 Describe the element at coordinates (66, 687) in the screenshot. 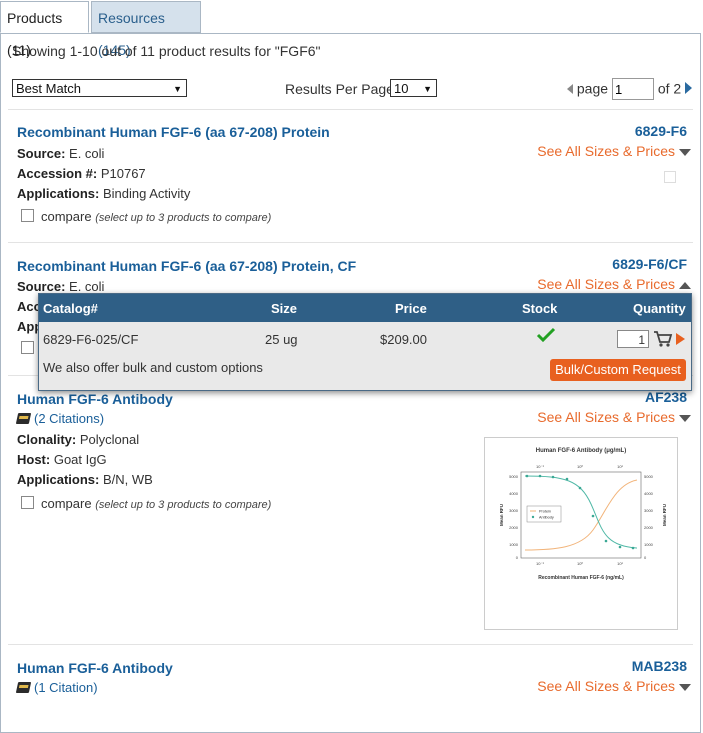

I see `citations-label: (1 Citation)` at that location.